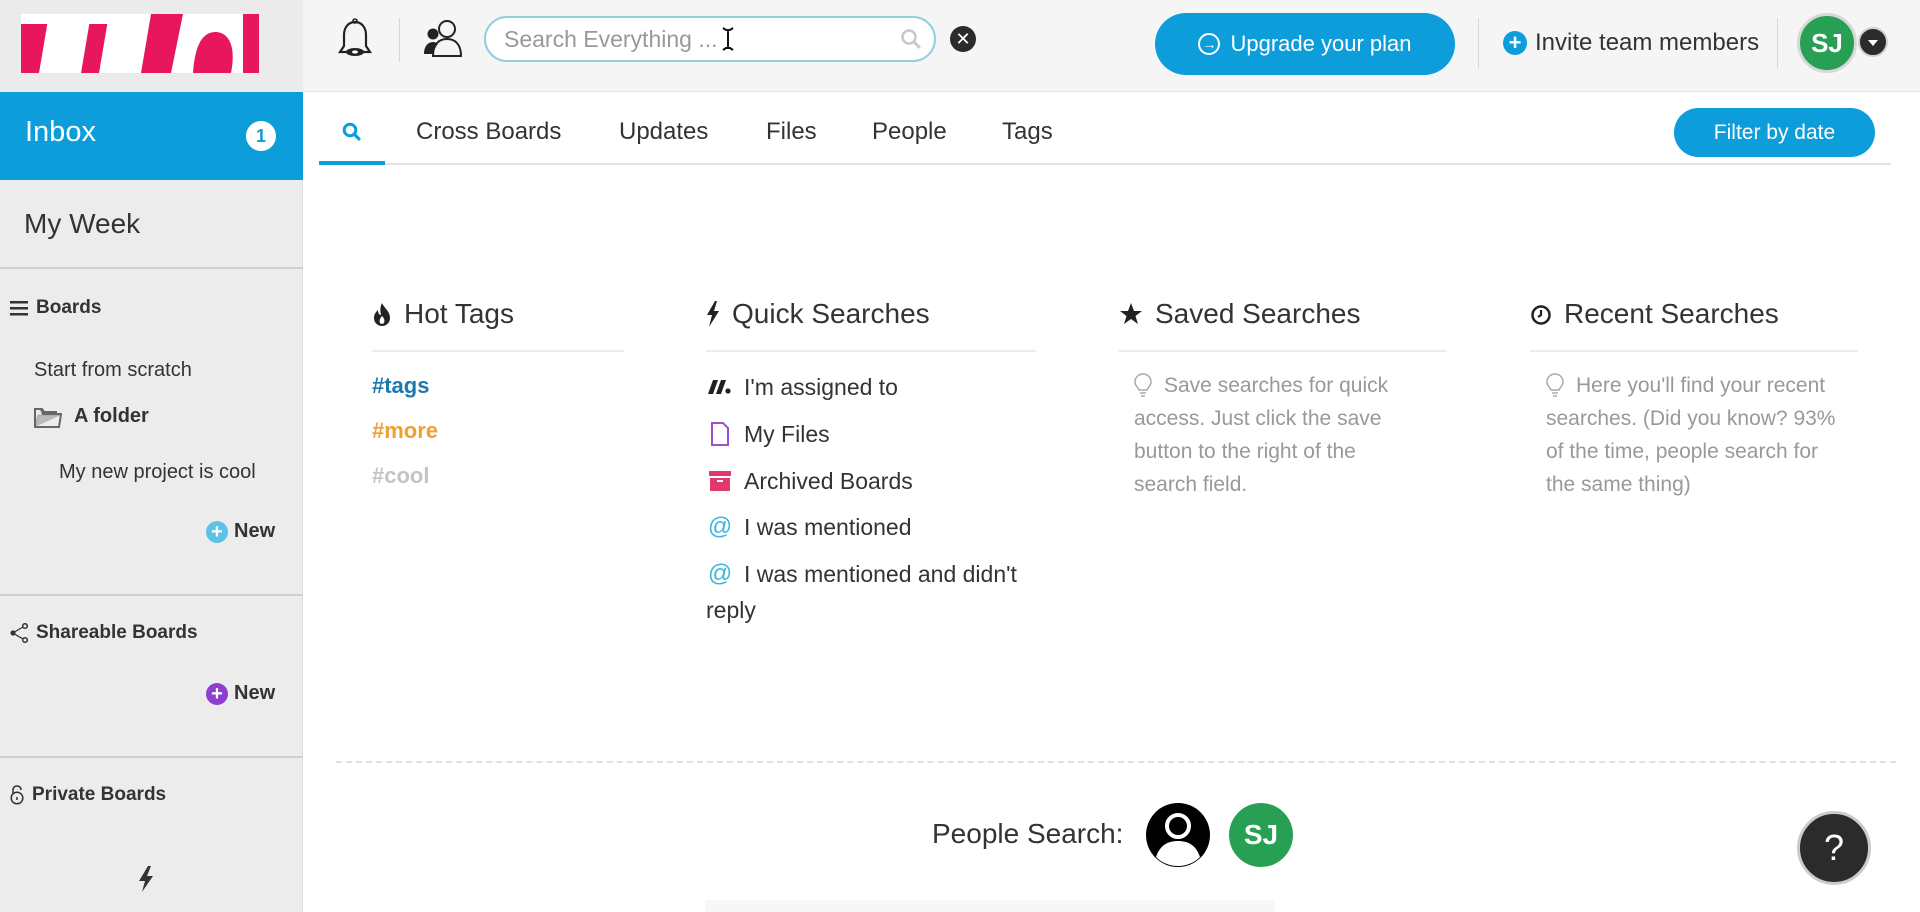 The width and height of the screenshot is (1920, 912). What do you see at coordinates (69, 307) in the screenshot?
I see `boards-header-label: Boards` at bounding box center [69, 307].